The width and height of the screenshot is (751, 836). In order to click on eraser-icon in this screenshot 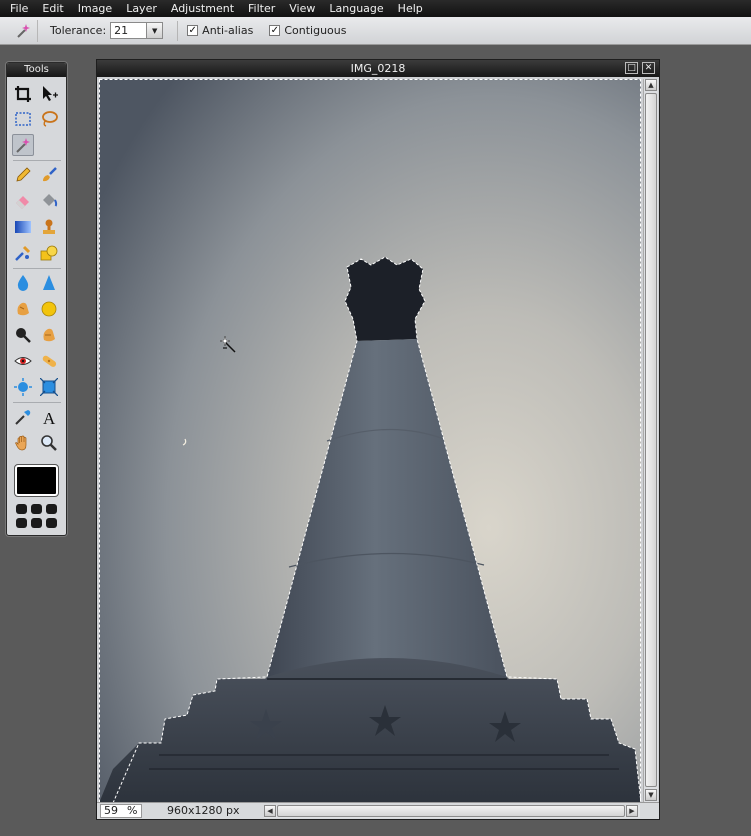, I will do `click(22, 202)`.